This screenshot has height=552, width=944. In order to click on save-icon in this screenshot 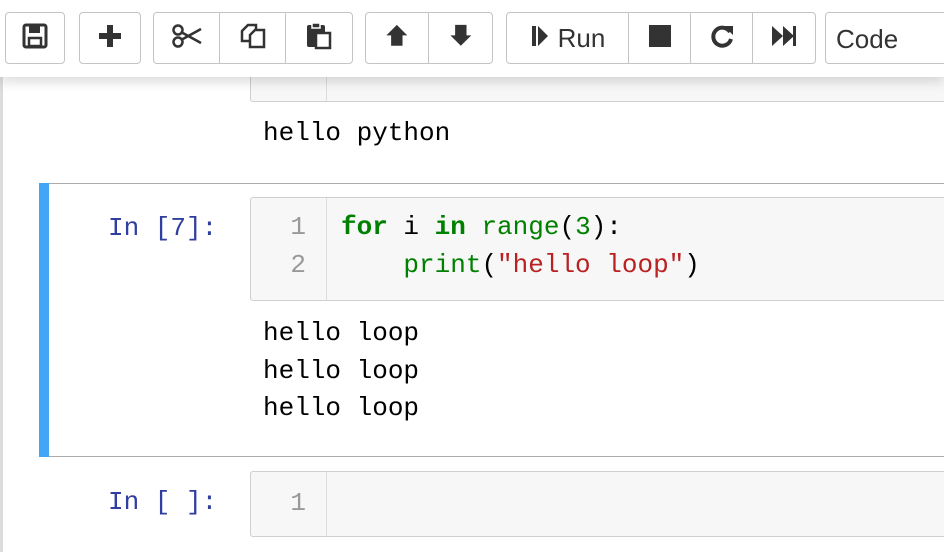, I will do `click(35, 38)`.